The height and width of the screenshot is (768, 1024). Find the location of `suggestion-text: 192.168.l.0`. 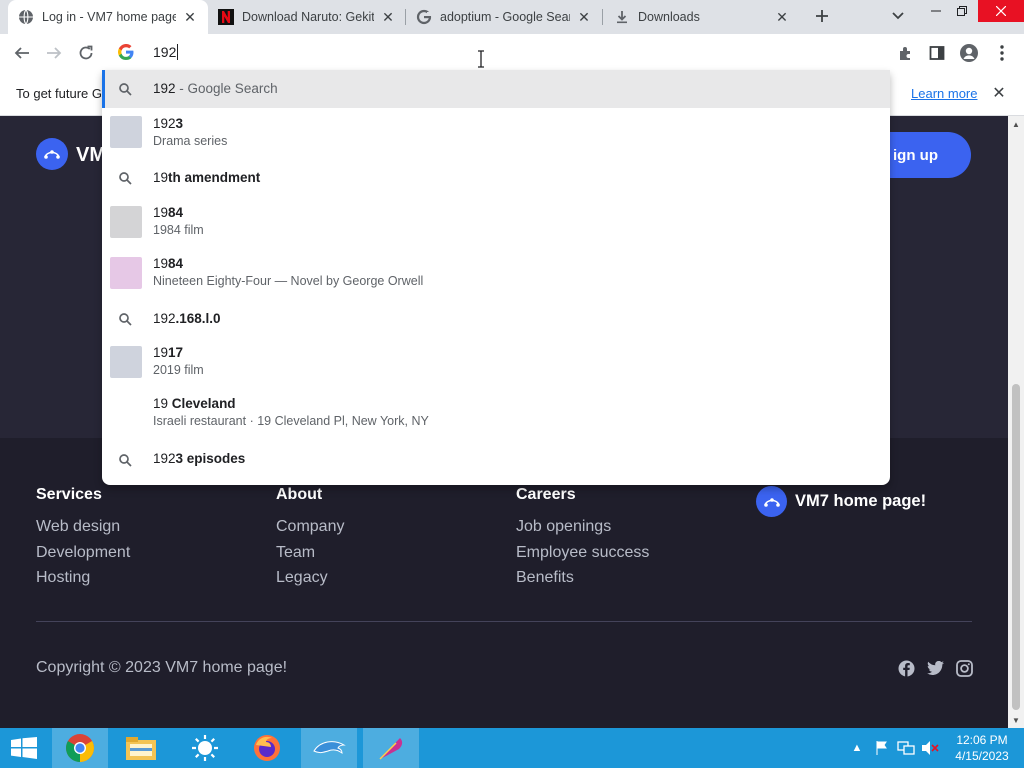

suggestion-text: 192.168.l.0 is located at coordinates (187, 318).